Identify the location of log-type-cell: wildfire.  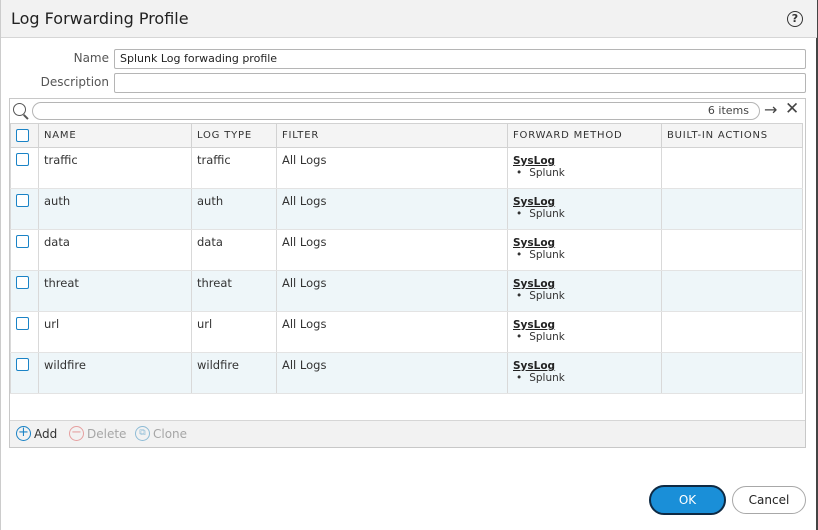
(234, 373).